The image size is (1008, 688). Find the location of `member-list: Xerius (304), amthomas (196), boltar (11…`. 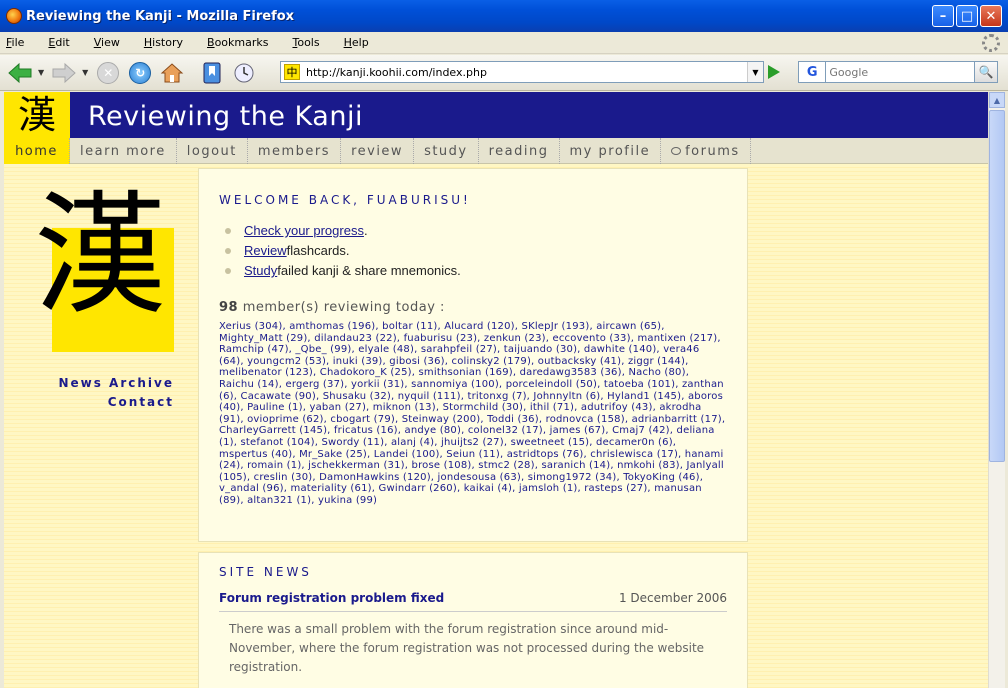

member-list: Xerius (304), amthomas (196), boltar (11… is located at coordinates (473, 414).